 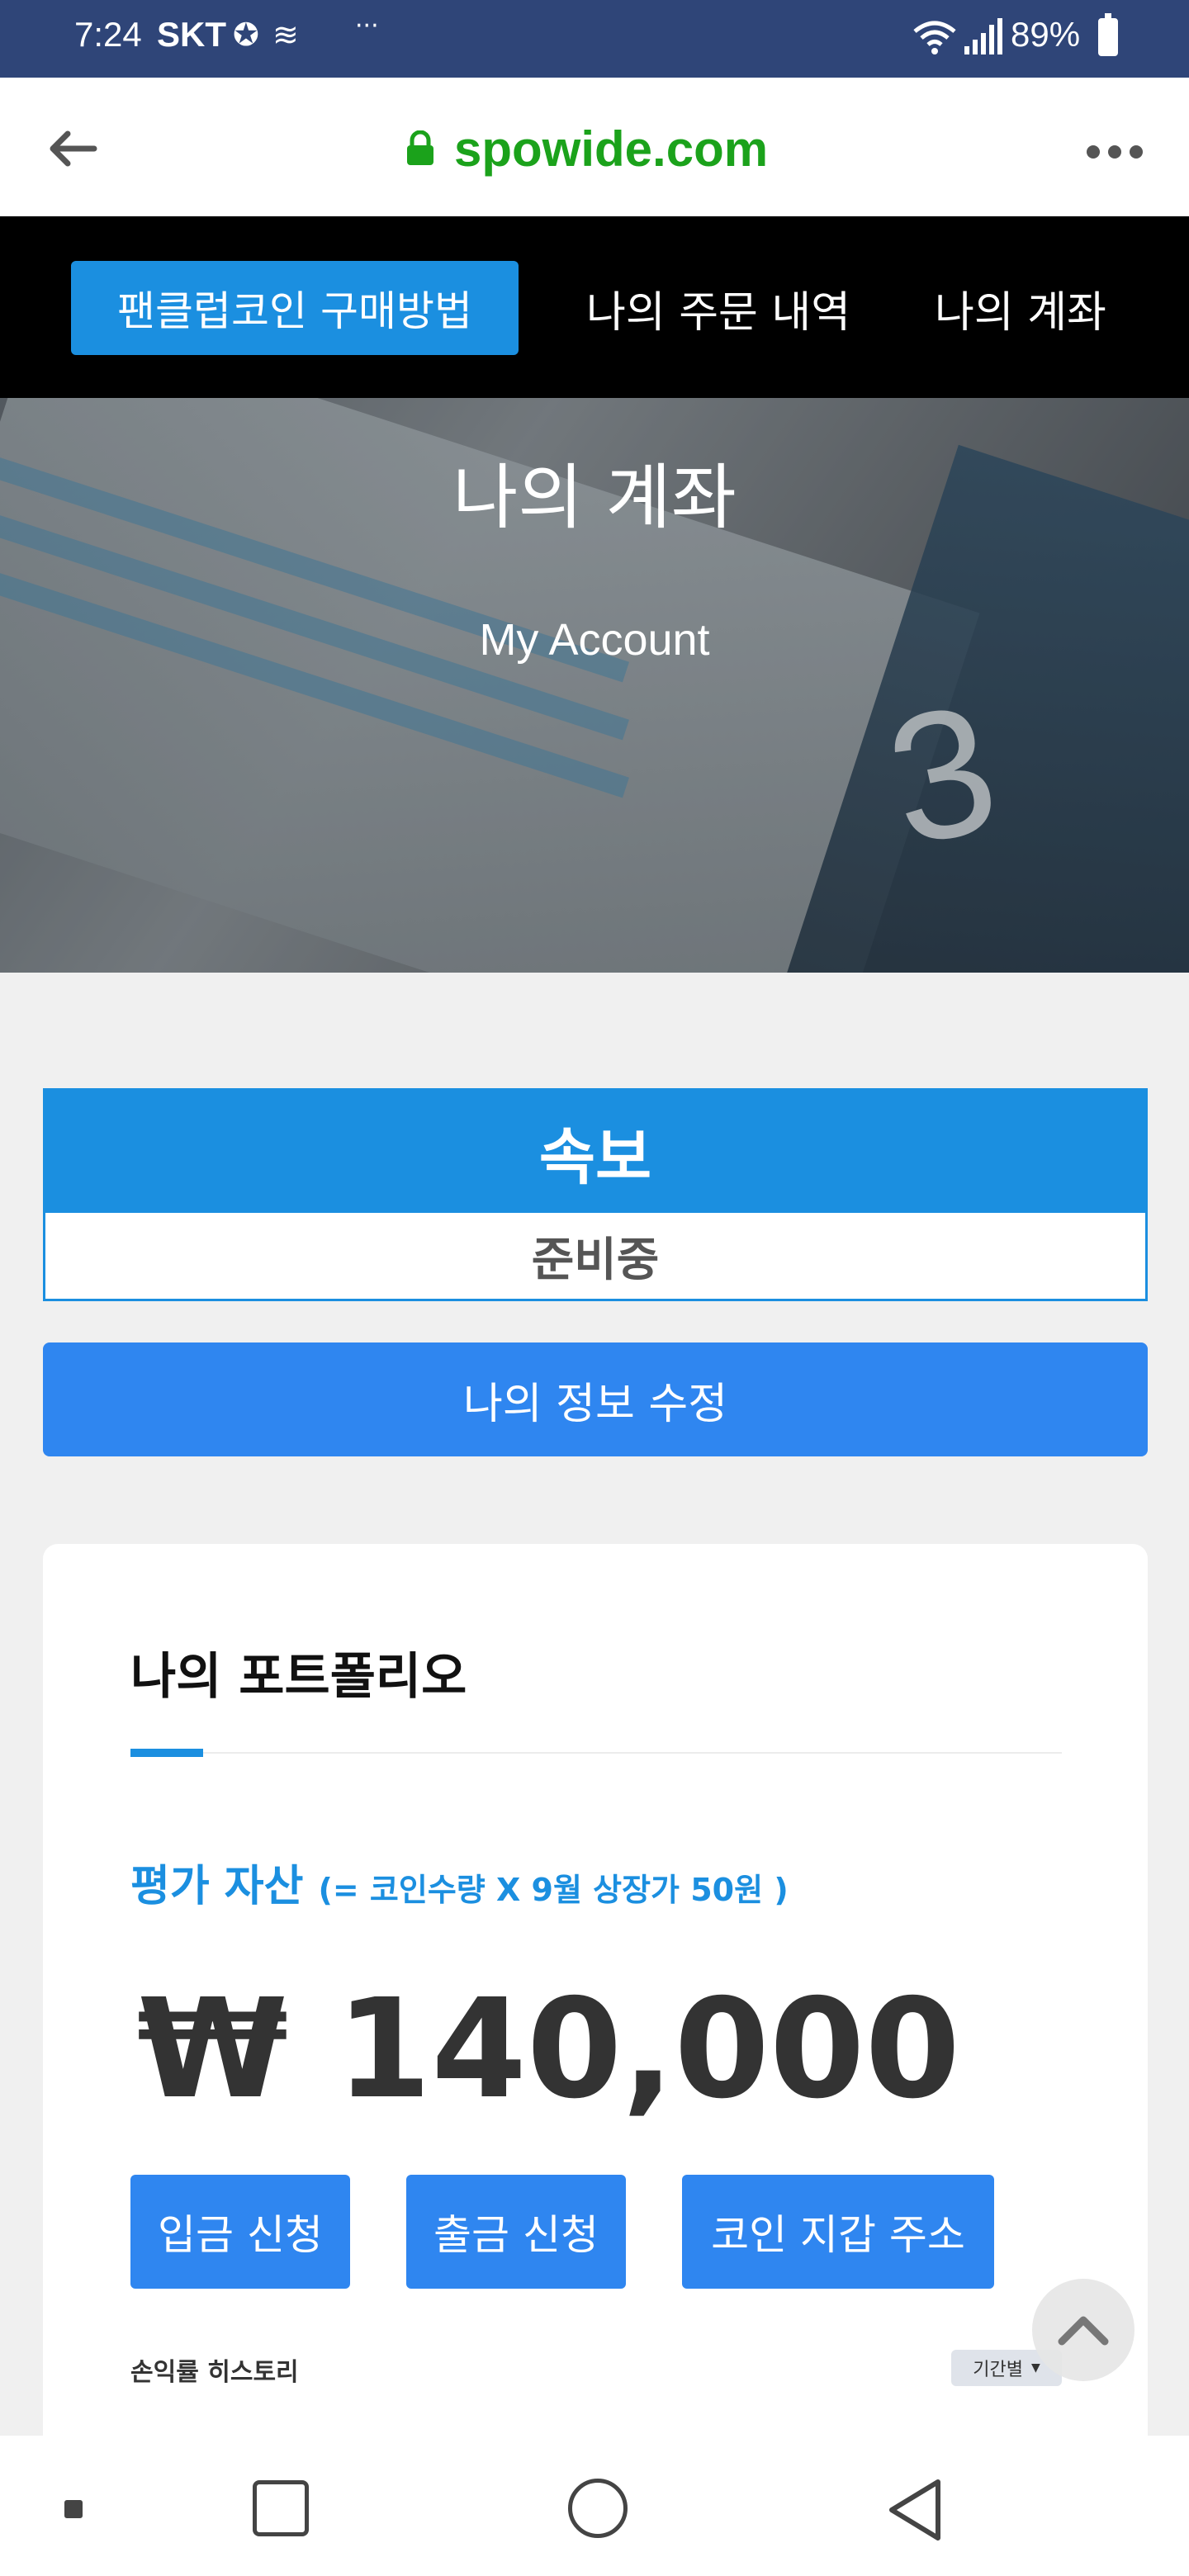 What do you see at coordinates (838, 2232) in the screenshot?
I see `coin-wallet-address-button: 코인 지갑 주소` at bounding box center [838, 2232].